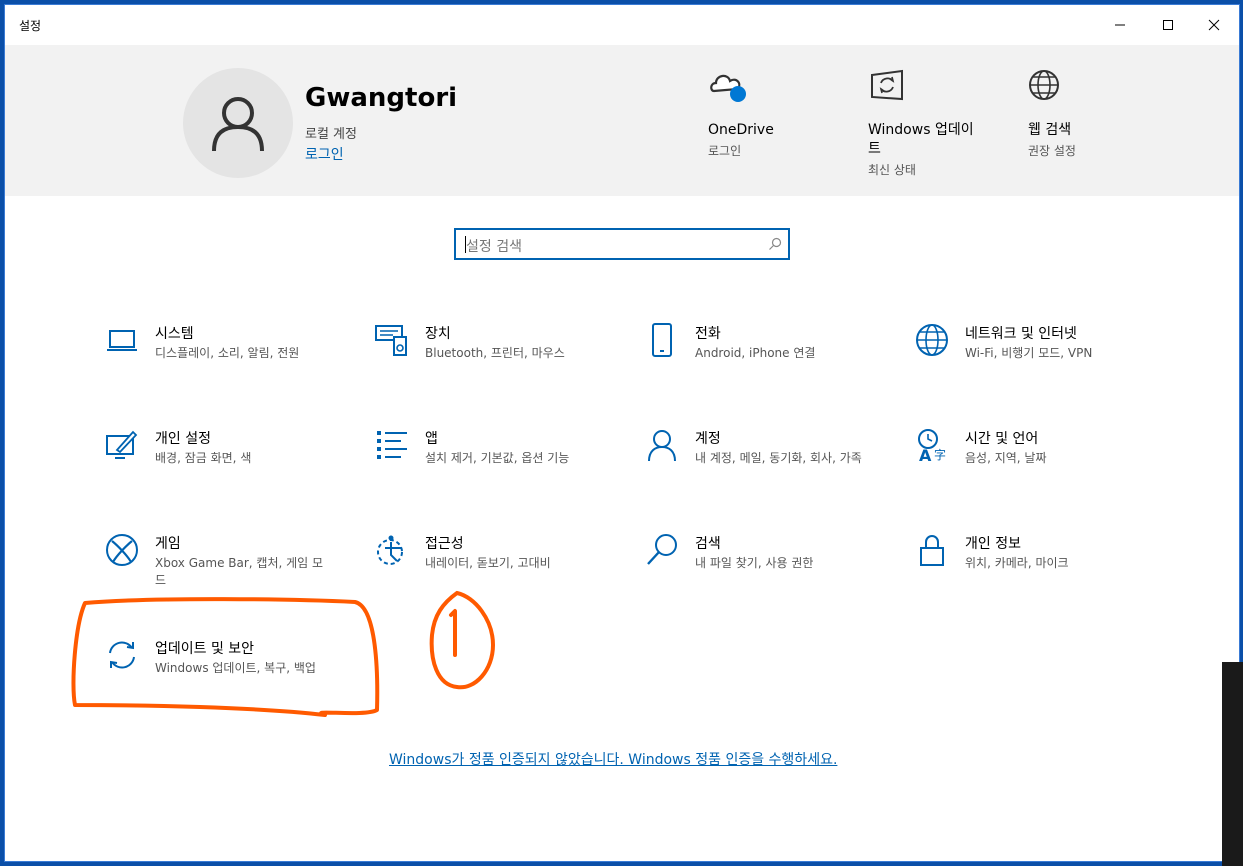 This screenshot has height=866, width=1243. What do you see at coordinates (122, 550) in the screenshot?
I see `xbox-icon` at bounding box center [122, 550].